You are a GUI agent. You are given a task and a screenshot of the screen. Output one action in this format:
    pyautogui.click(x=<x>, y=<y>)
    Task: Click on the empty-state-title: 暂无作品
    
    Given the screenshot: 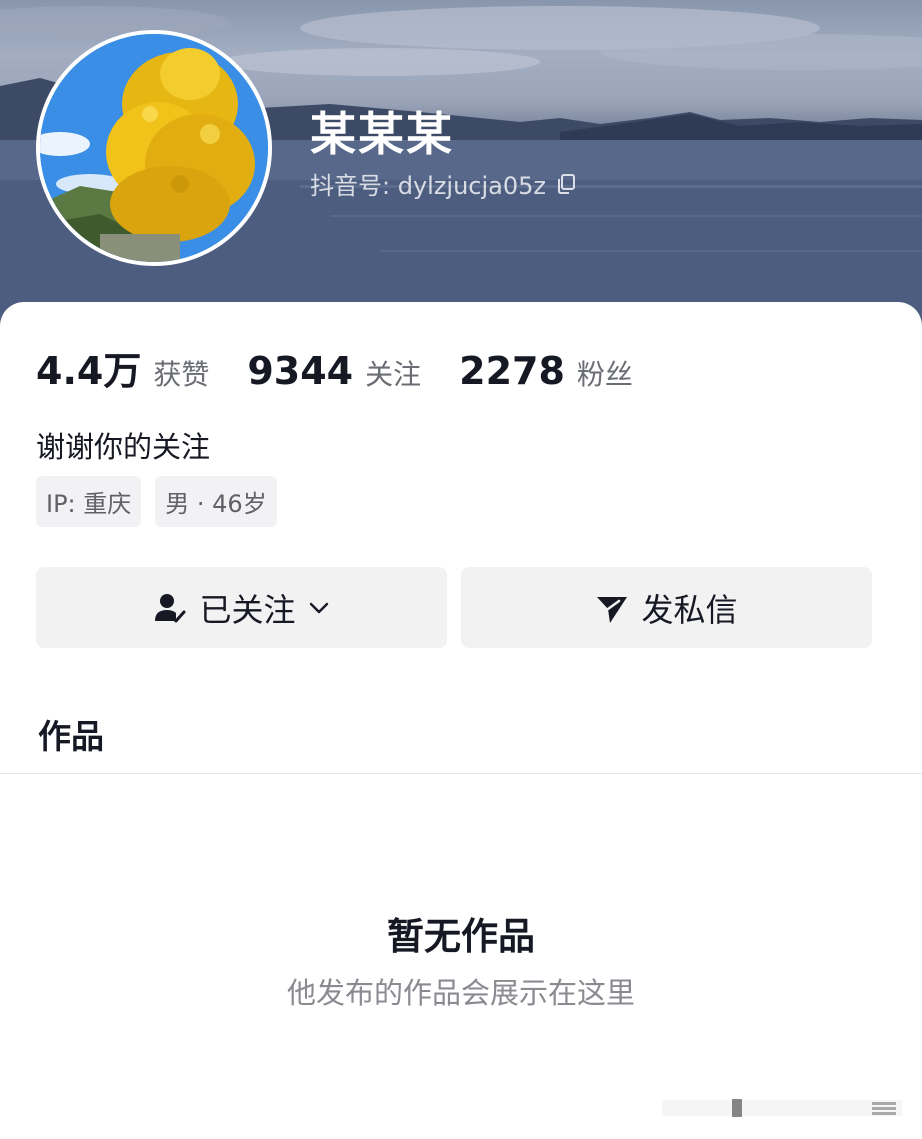 What is the action you would take?
    pyautogui.click(x=461, y=936)
    